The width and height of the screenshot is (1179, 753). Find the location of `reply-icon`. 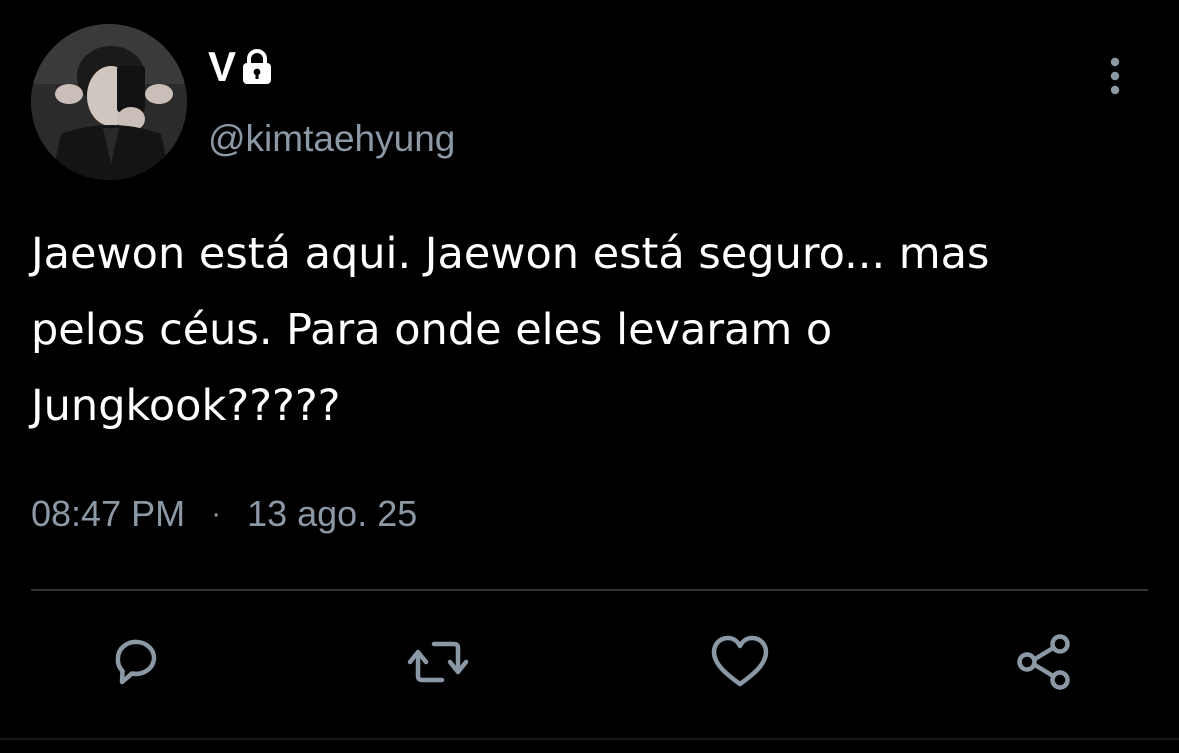

reply-icon is located at coordinates (136, 662).